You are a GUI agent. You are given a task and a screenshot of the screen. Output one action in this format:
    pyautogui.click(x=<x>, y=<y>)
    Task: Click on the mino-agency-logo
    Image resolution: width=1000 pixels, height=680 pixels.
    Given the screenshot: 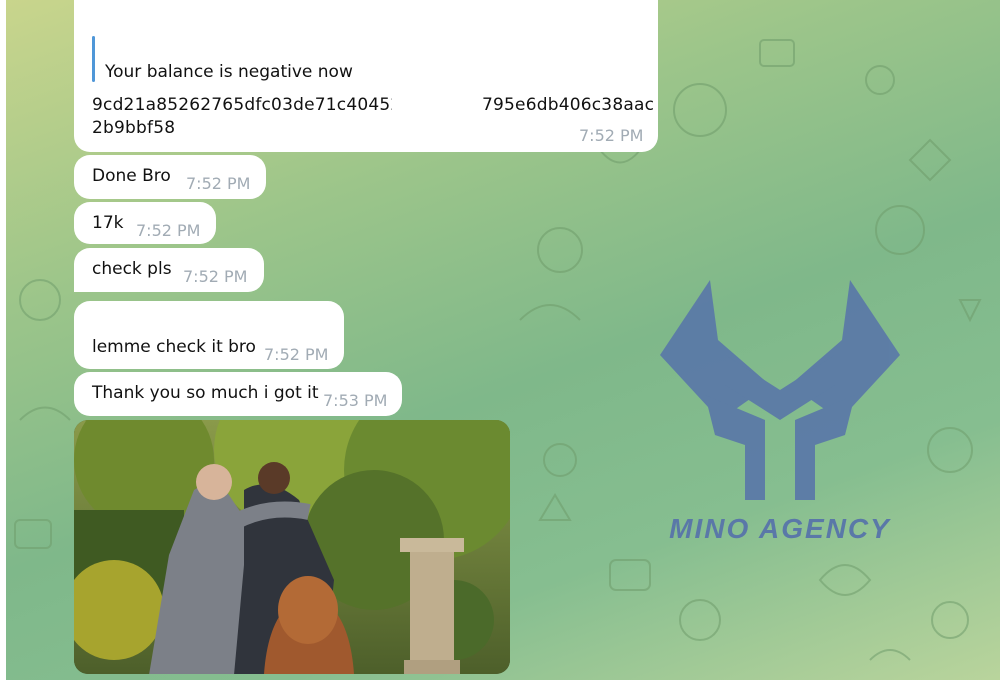 What is the action you would take?
    pyautogui.click(x=780, y=390)
    